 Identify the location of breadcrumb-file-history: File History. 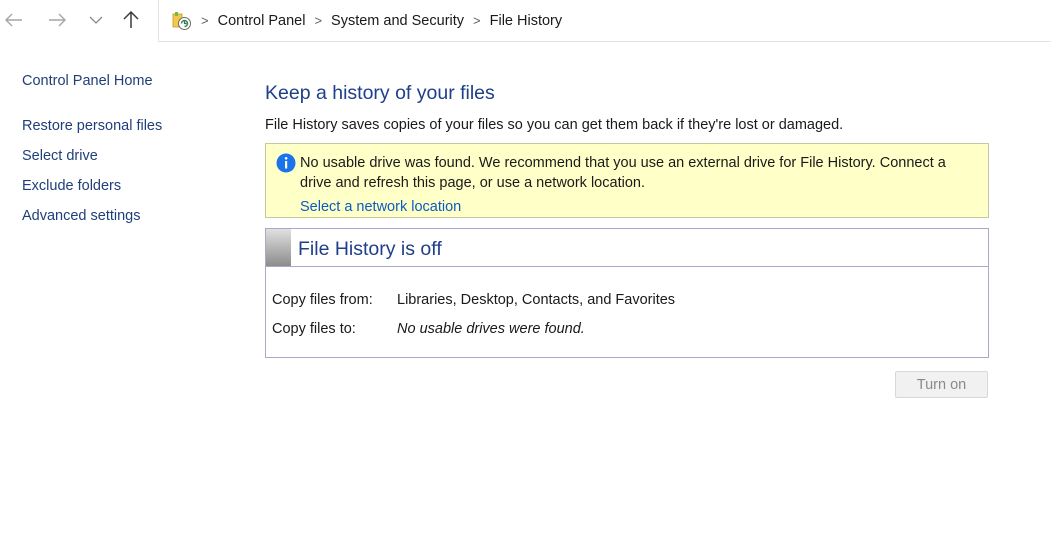
(526, 21).